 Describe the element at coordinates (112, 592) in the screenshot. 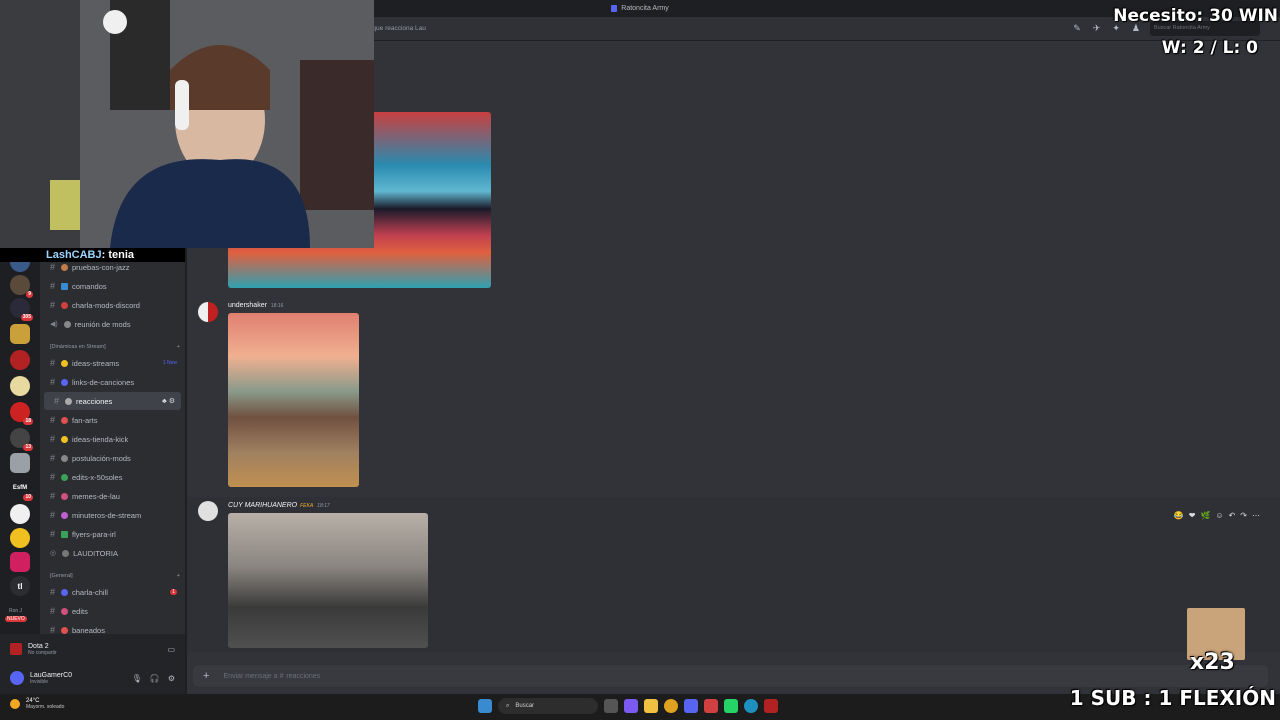

I see `channel-item: # charla-chill 1` at that location.